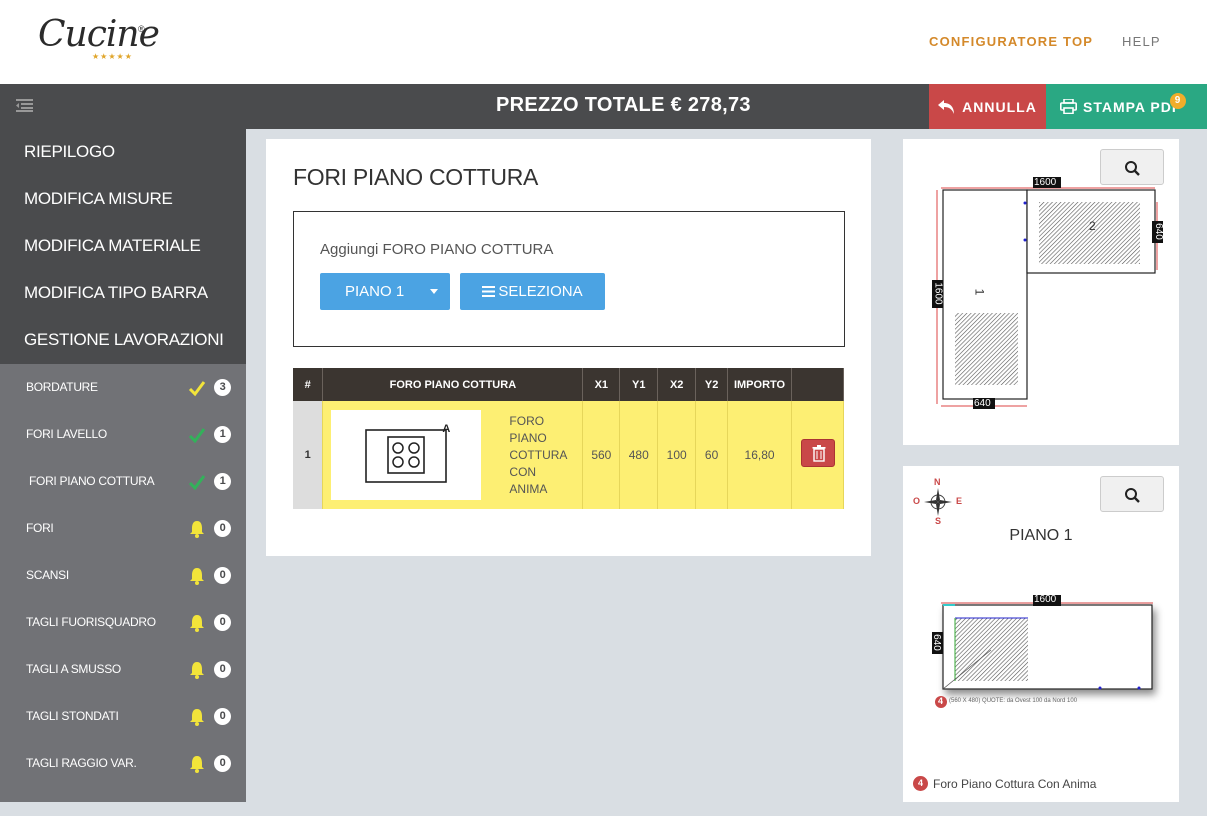  What do you see at coordinates (123, 340) in the screenshot?
I see `sidebar-item-gestione-lavorazioni: GESTIONE LAVORAZIONI` at bounding box center [123, 340].